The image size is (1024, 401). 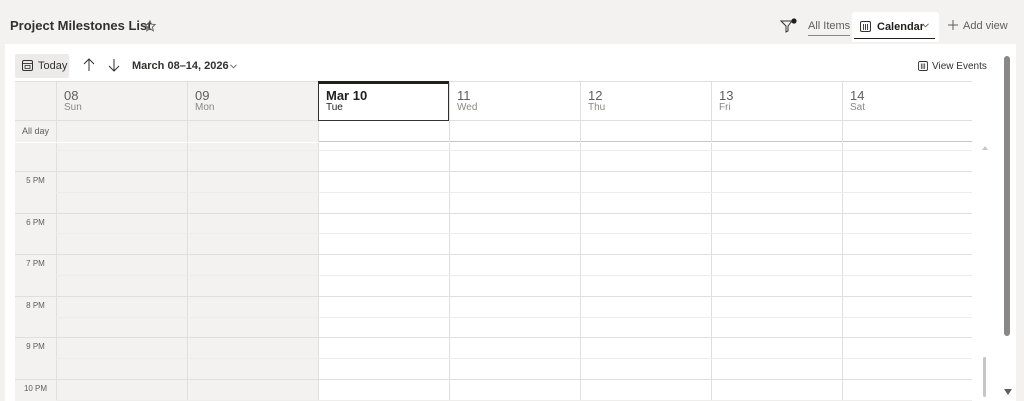 What do you see at coordinates (894, 38) in the screenshot?
I see `selected-view-underline` at bounding box center [894, 38].